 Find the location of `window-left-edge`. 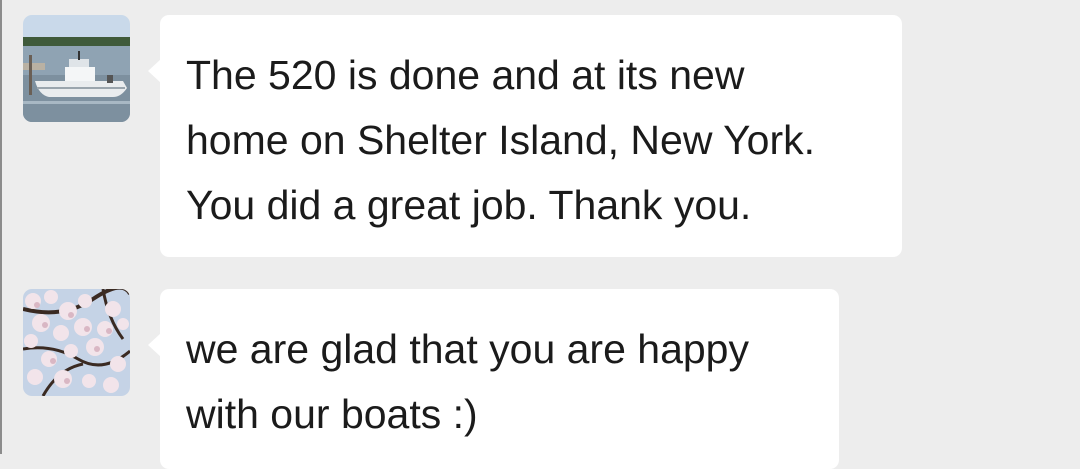

window-left-edge is located at coordinates (1, 227).